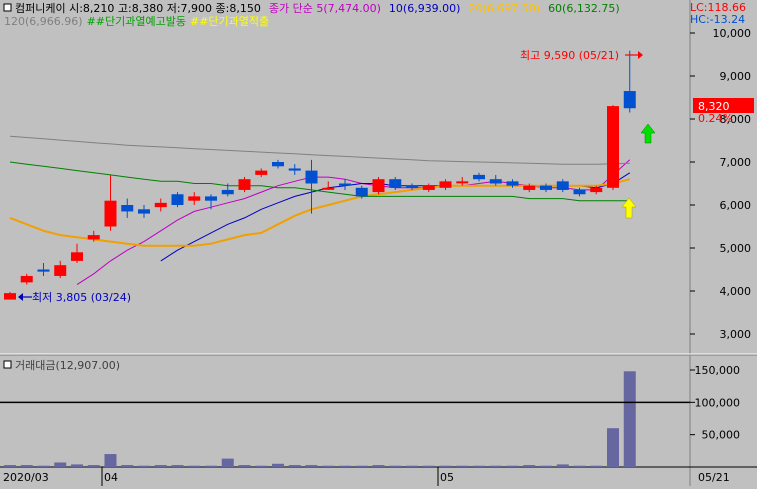  Describe the element at coordinates (7, 7) in the screenshot. I see `square-icon` at that location.